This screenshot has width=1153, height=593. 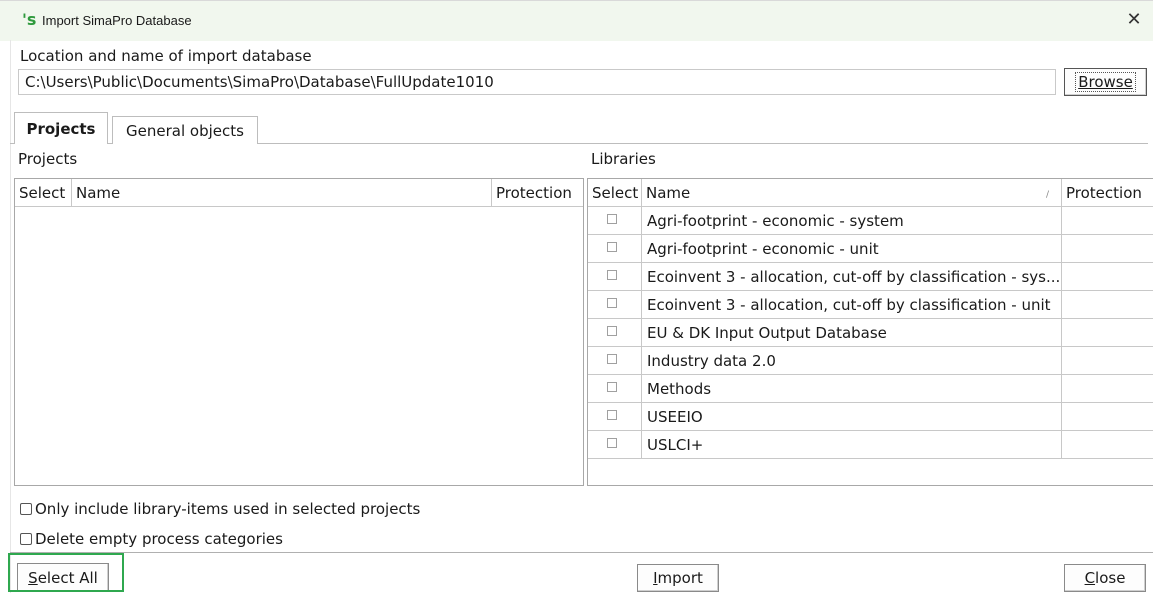 I want to click on delete-empty-option: Delete empty process categories, so click(x=151, y=539).